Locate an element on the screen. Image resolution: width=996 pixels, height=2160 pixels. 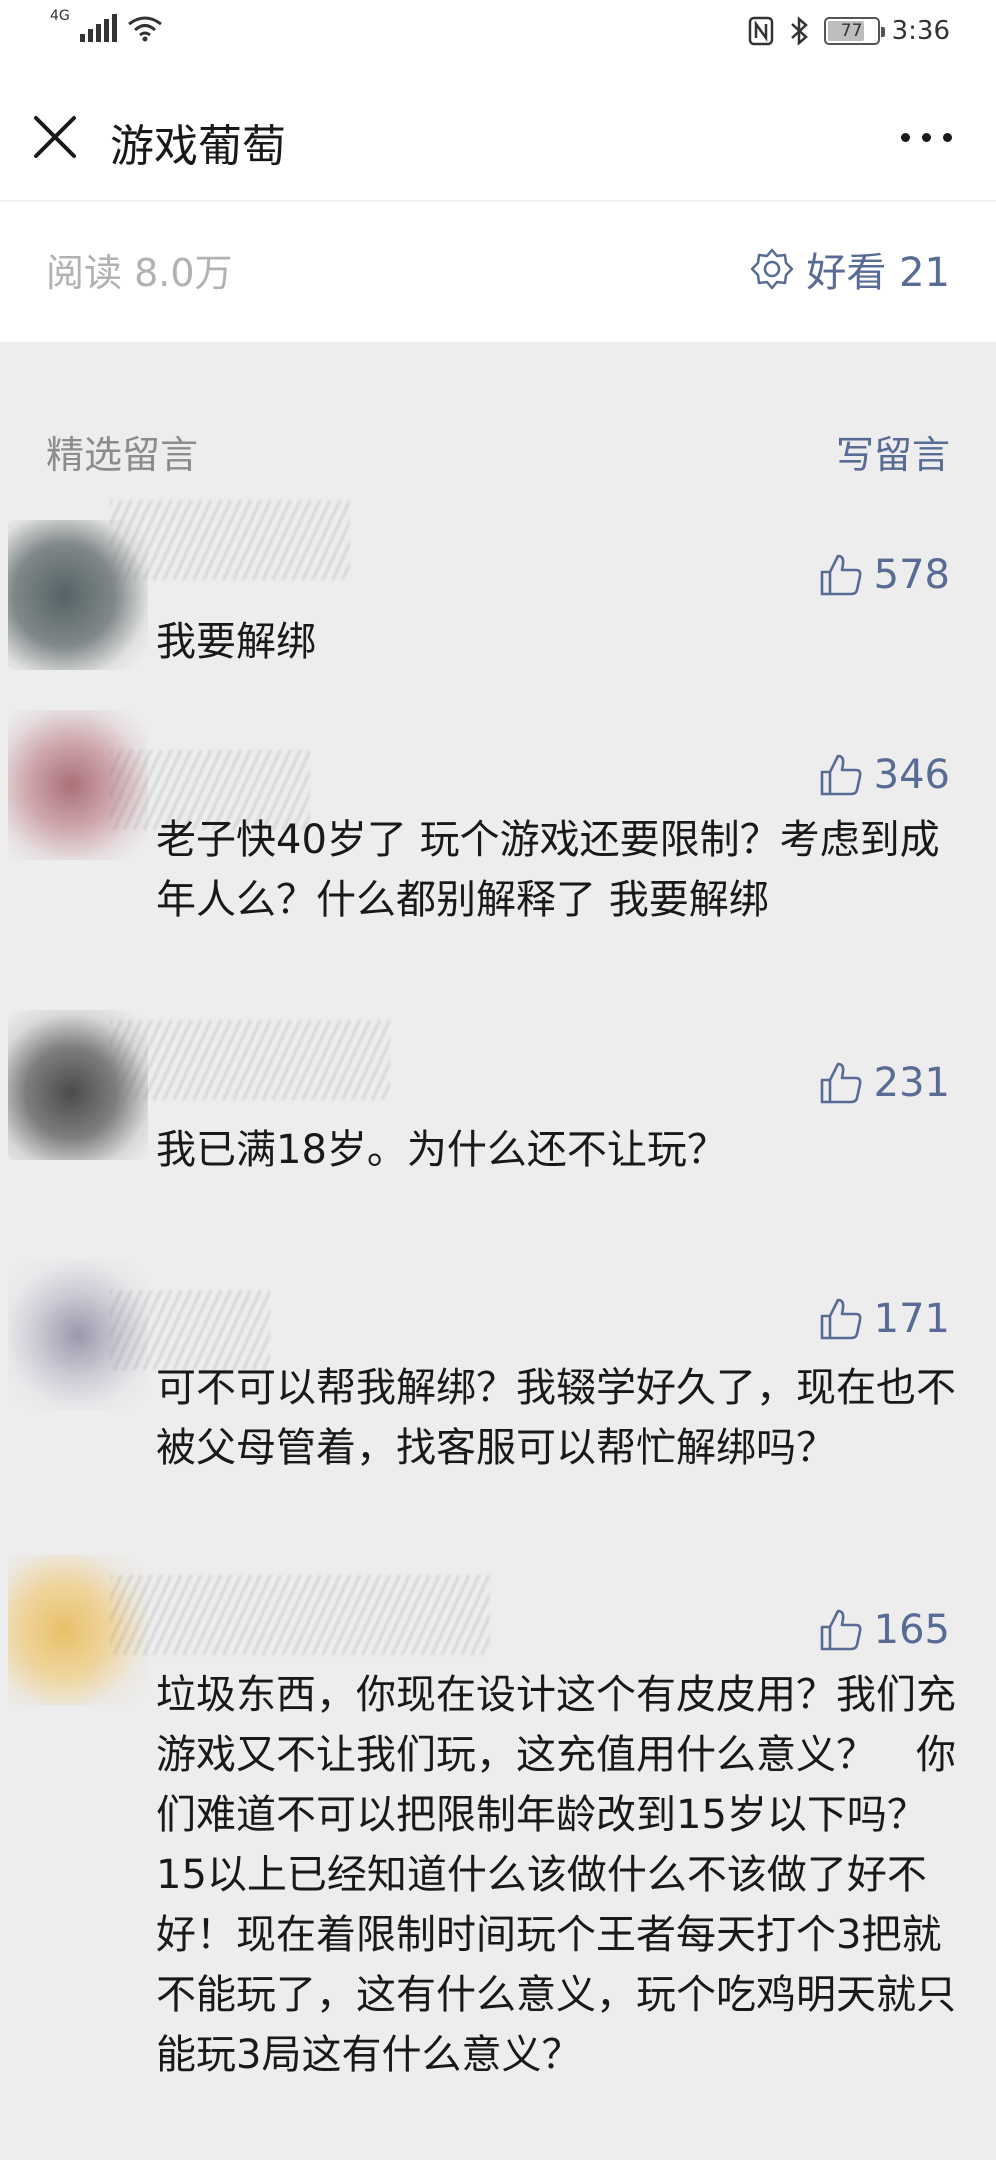
nfc-icon is located at coordinates (760, 31).